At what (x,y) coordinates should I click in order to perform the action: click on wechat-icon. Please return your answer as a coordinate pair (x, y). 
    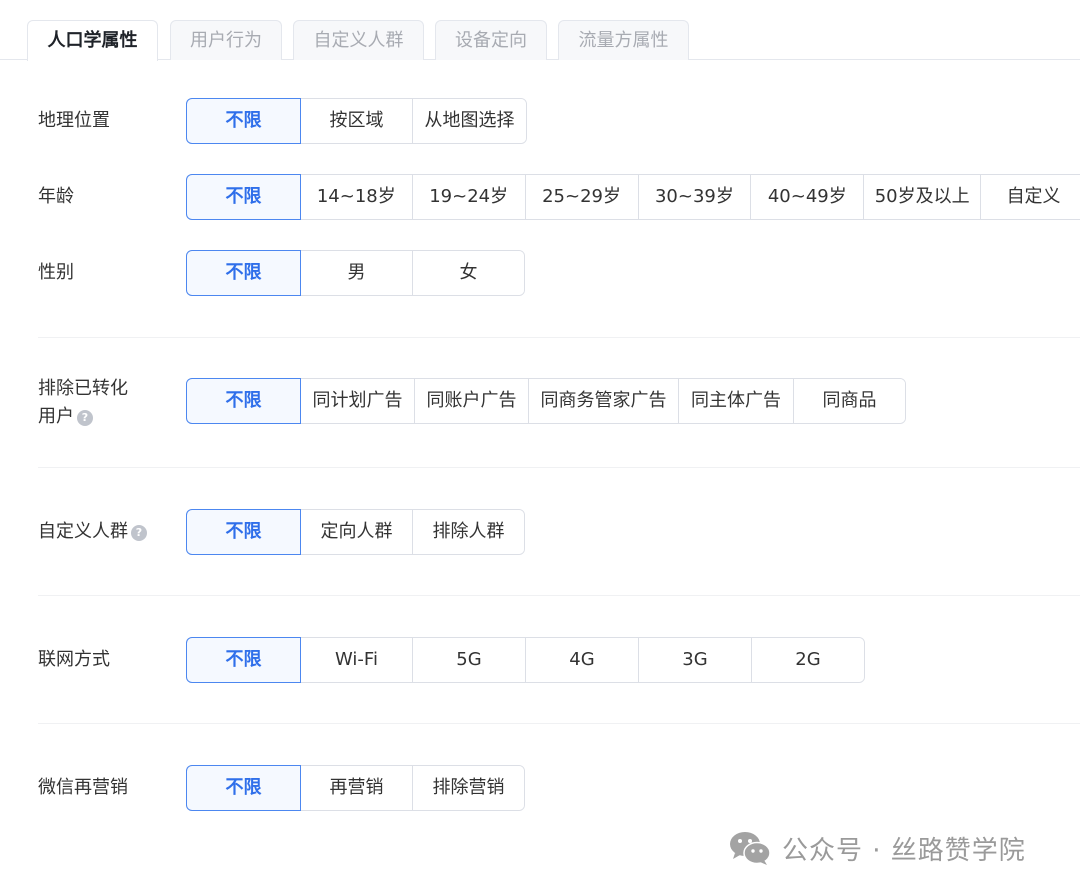
    Looking at the image, I should click on (750, 848).